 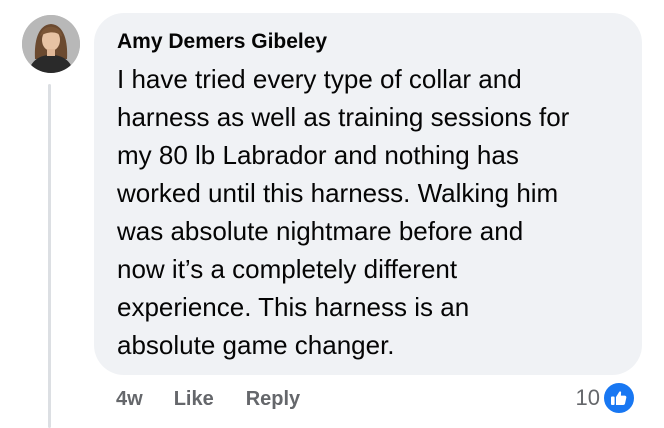 What do you see at coordinates (338, 193) in the screenshot?
I see `comment-body-line: worked until this harness. Walking him` at bounding box center [338, 193].